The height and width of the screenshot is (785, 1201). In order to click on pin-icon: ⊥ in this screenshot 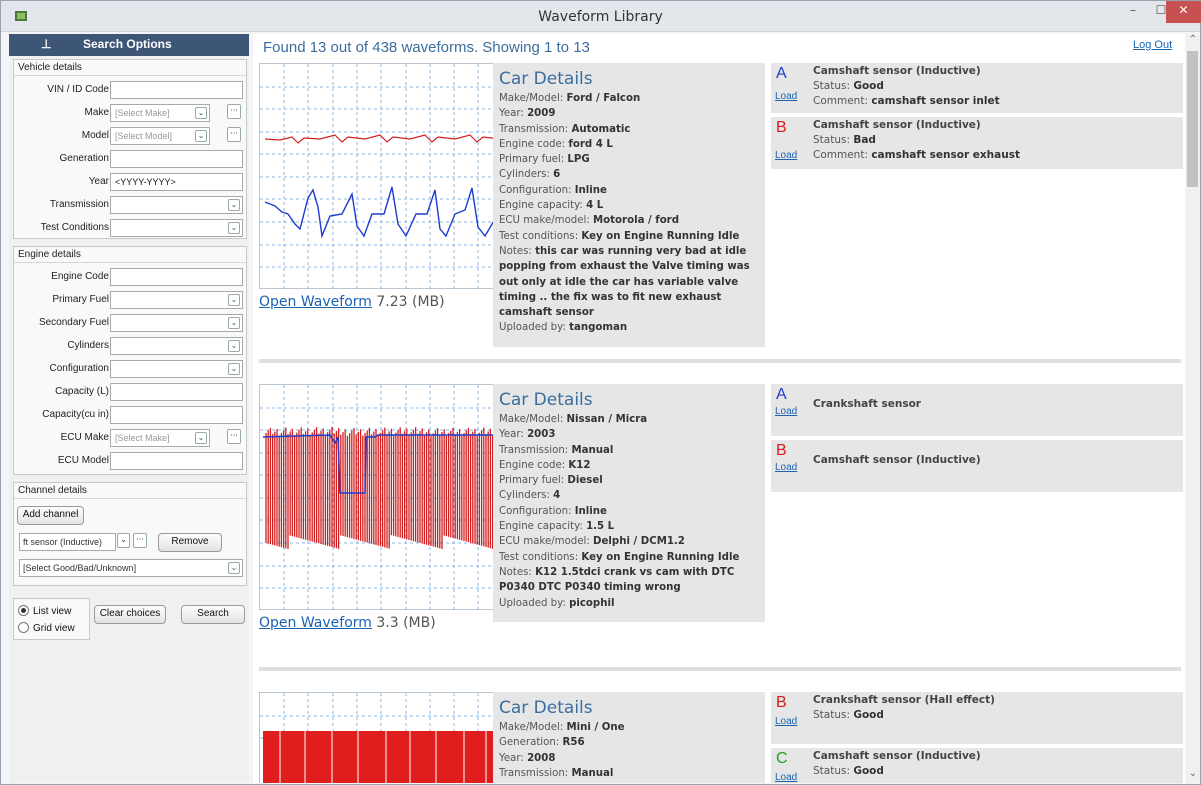, I will do `click(46, 44)`.